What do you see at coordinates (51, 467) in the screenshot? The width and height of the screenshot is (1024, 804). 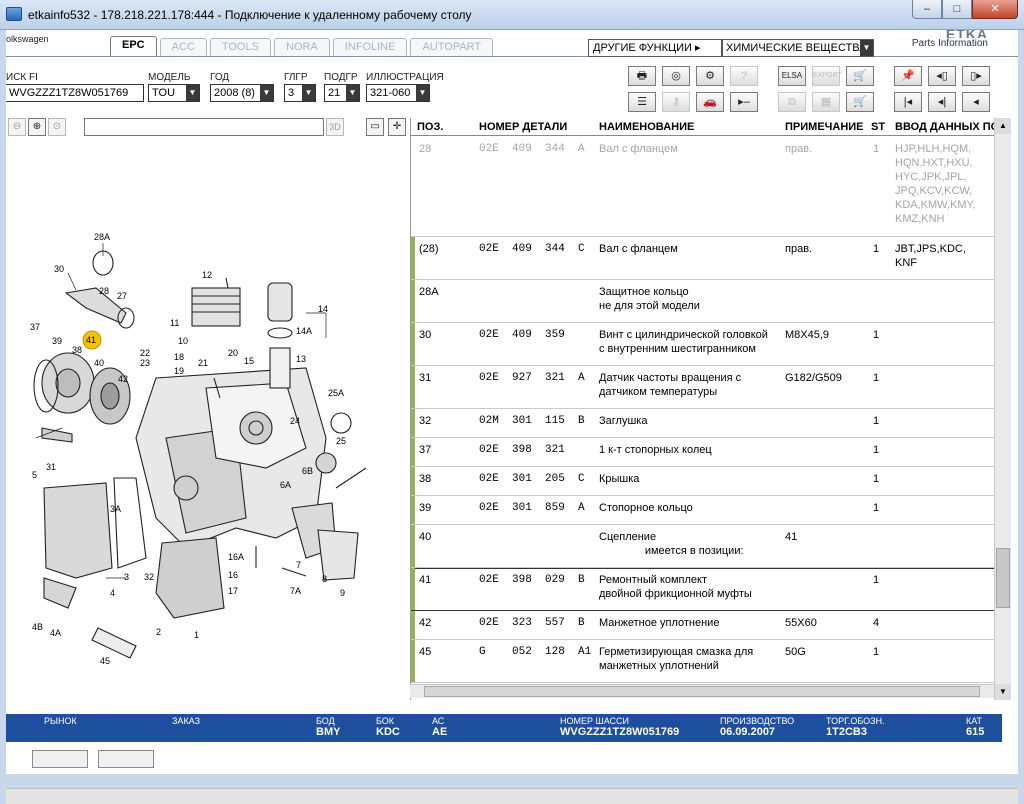 I see `callout-31: 31` at bounding box center [51, 467].